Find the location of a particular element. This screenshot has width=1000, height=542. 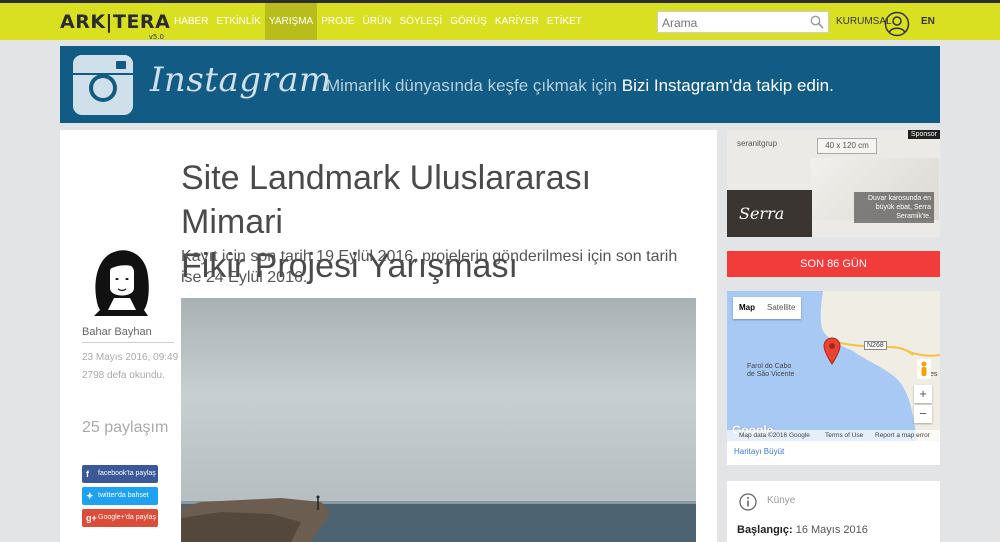

twitter-bird-icon: ✦ is located at coordinates (90, 496).